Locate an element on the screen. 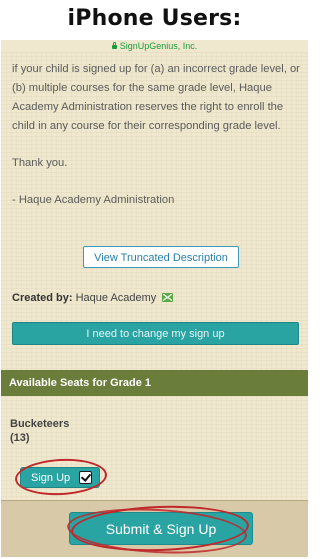 Image resolution: width=320 pixels, height=559 pixels. lock-icon is located at coordinates (114, 45).